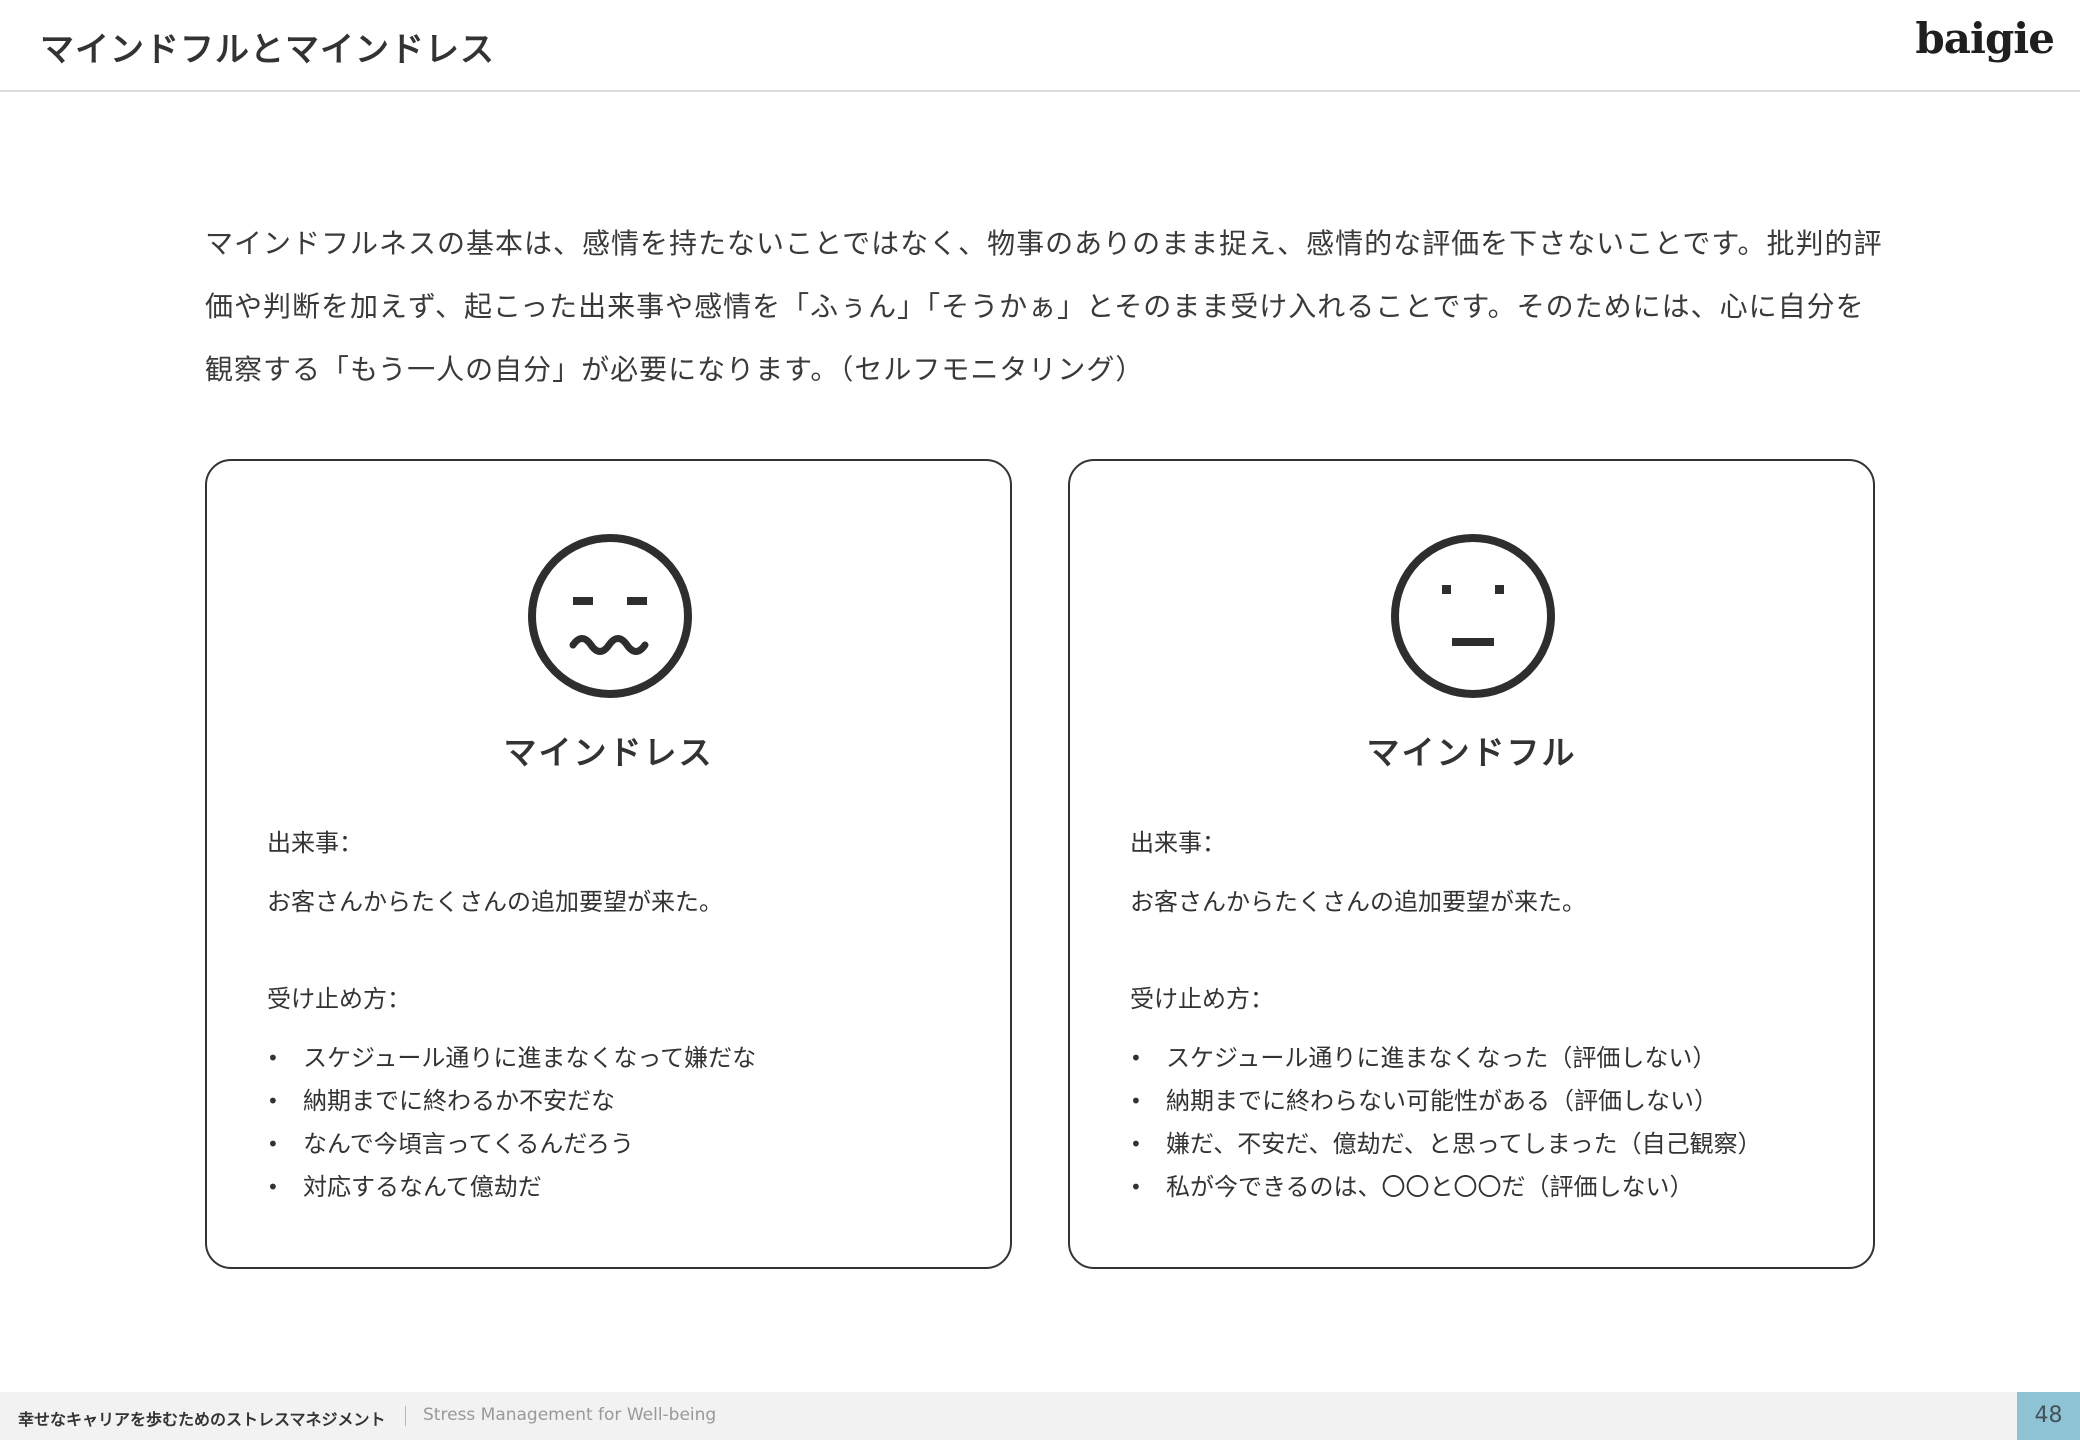  What do you see at coordinates (1446, 1058) in the screenshot?
I see `list-item: スケジュール通りに進まなくなった（評価しない）` at bounding box center [1446, 1058].